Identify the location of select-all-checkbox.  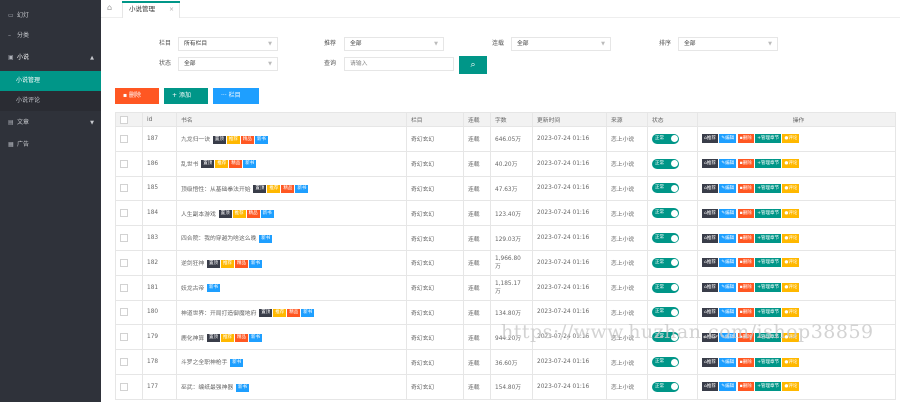
(124, 119).